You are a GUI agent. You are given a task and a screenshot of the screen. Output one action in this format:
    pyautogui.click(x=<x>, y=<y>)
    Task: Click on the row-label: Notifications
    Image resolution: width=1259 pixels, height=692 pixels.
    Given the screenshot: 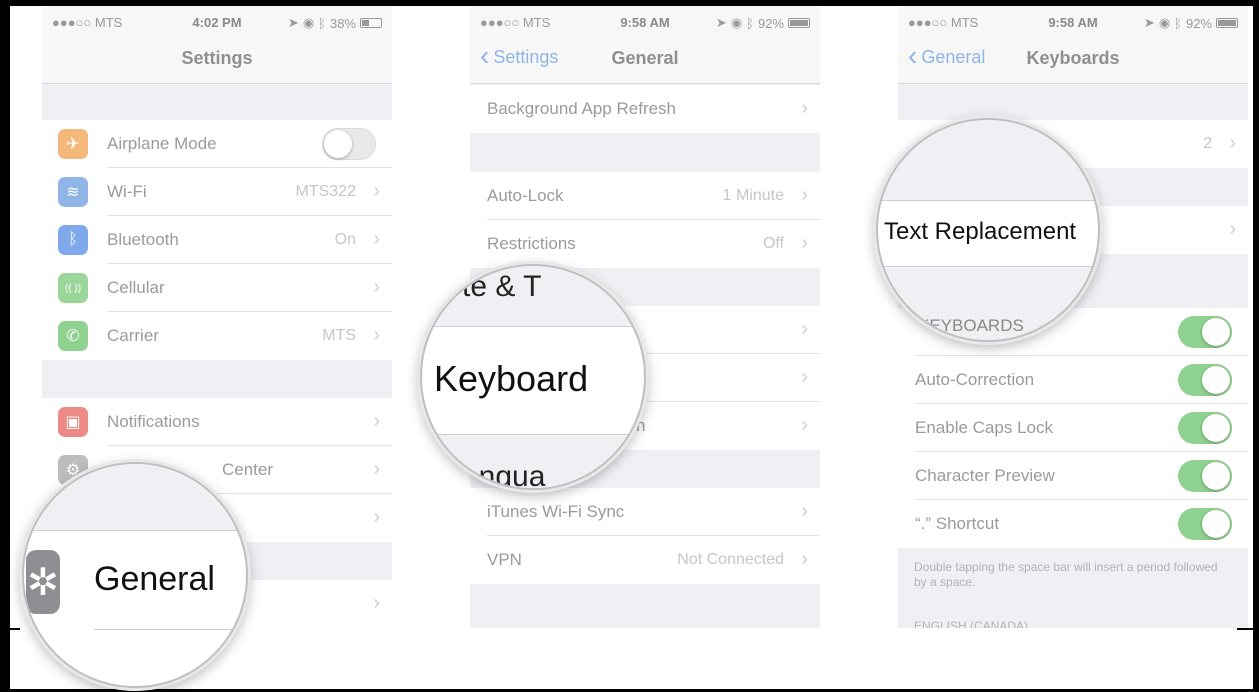 What is the action you would take?
    pyautogui.click(x=153, y=421)
    